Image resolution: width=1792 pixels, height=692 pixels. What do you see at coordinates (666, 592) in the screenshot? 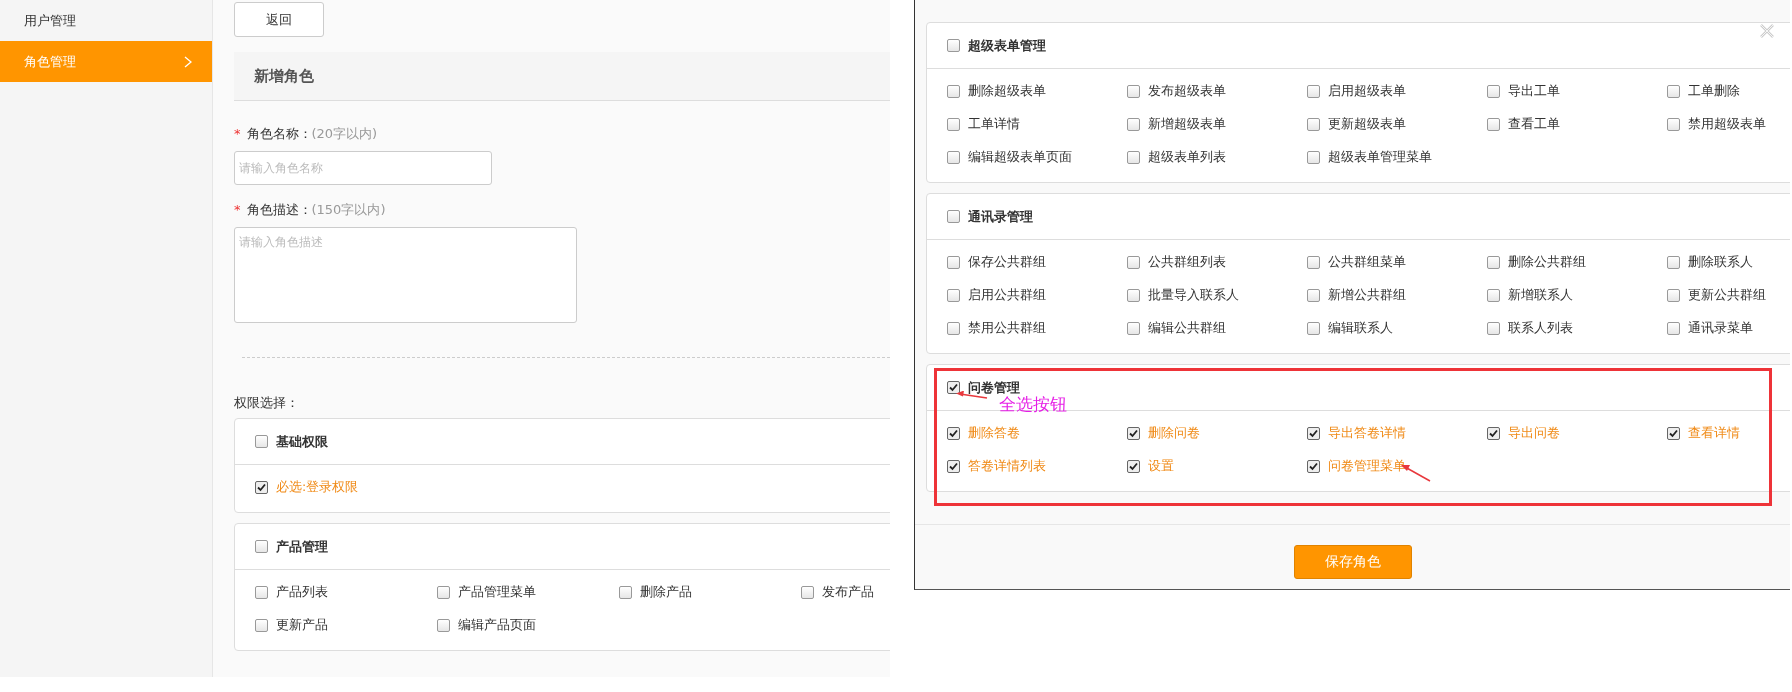
I see `permission-label: 删除产品` at bounding box center [666, 592].